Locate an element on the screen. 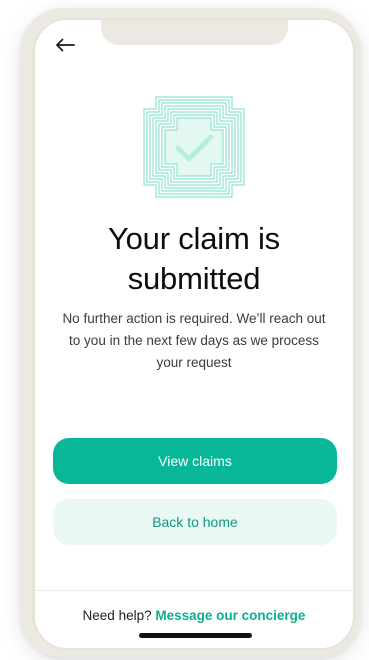  back-button is located at coordinates (65, 45).